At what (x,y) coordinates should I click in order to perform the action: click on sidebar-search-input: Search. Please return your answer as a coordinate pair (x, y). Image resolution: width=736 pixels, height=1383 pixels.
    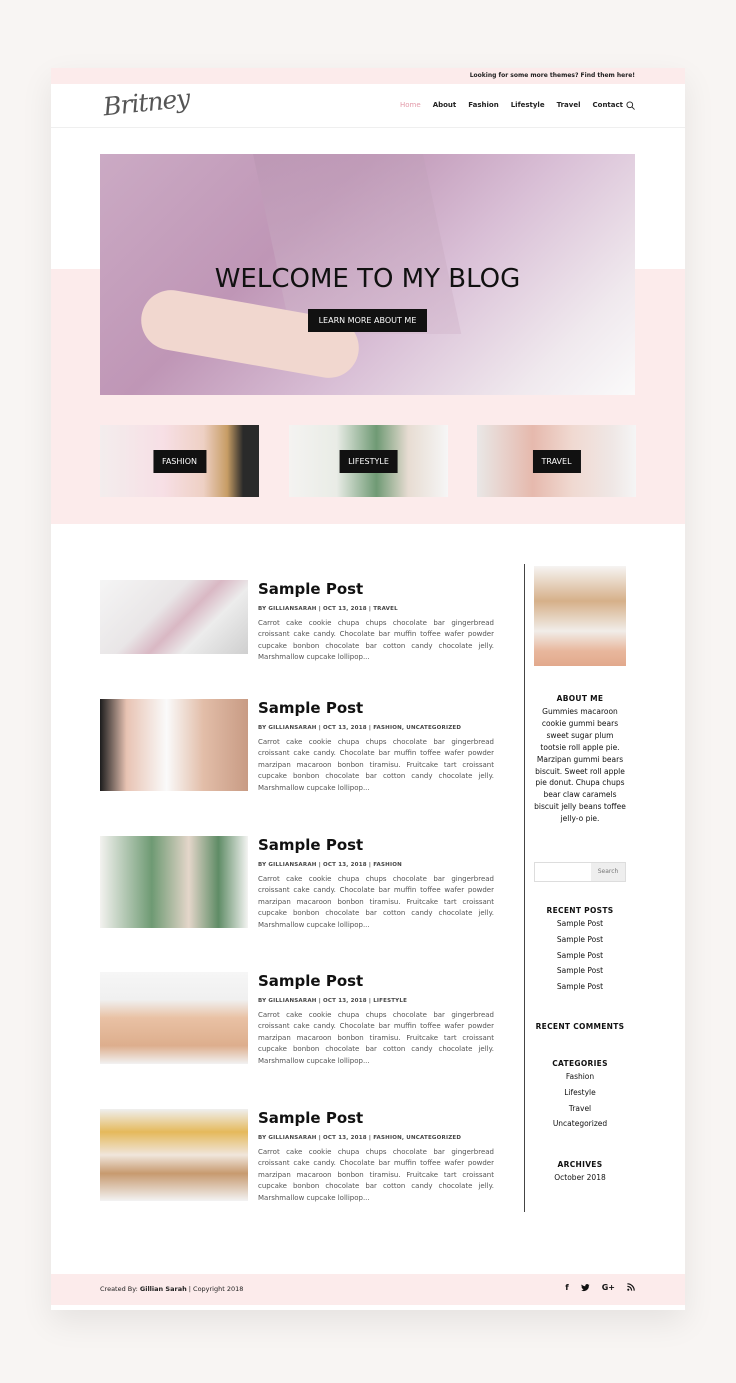
    Looking at the image, I should click on (580, 872).